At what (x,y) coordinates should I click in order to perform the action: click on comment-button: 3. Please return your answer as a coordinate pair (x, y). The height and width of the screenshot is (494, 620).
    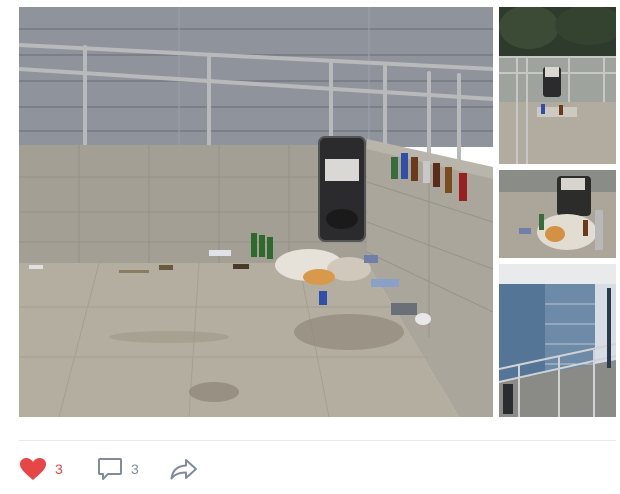
    Looking at the image, I should click on (118, 469).